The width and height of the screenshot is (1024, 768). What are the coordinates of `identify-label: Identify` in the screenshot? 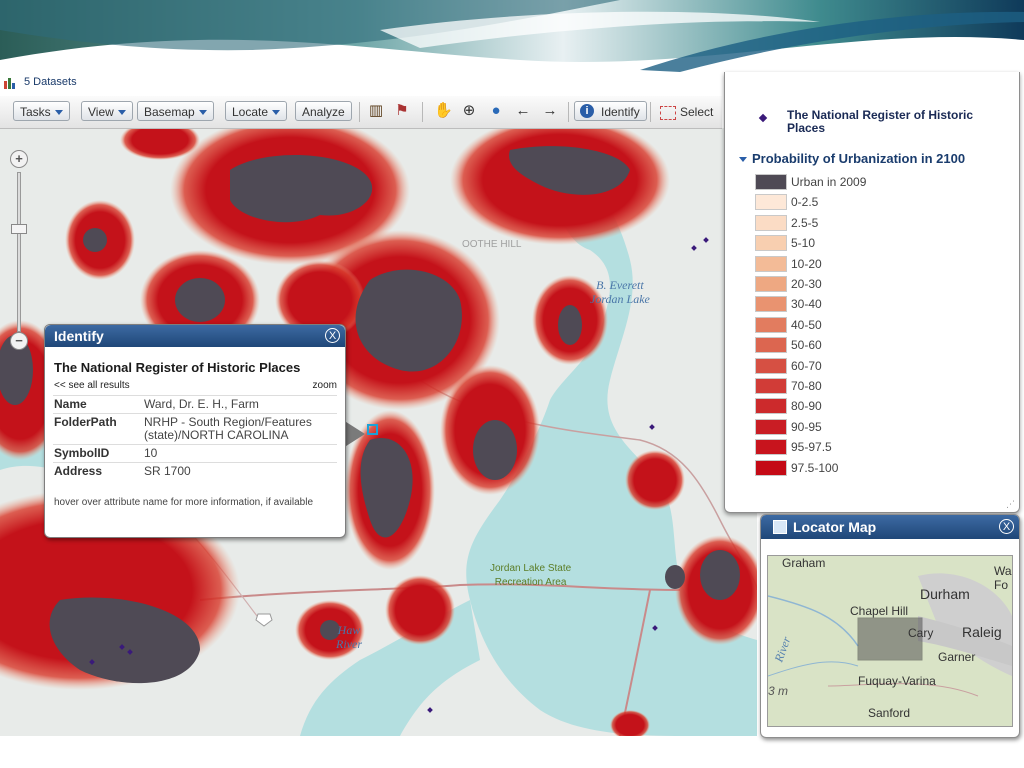 It's located at (620, 112).